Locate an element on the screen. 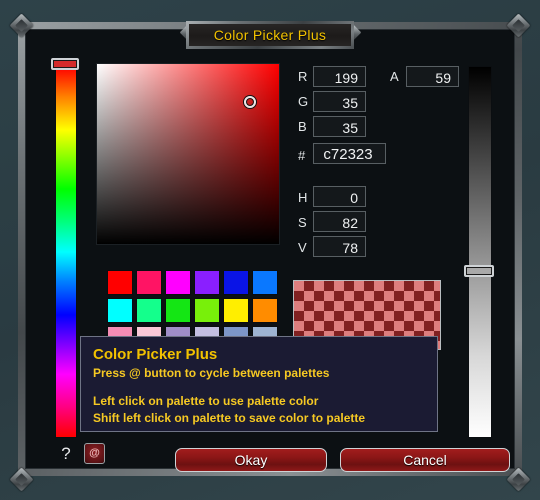 This screenshot has width=540, height=500. cancel-button: Cancel is located at coordinates (425, 460).